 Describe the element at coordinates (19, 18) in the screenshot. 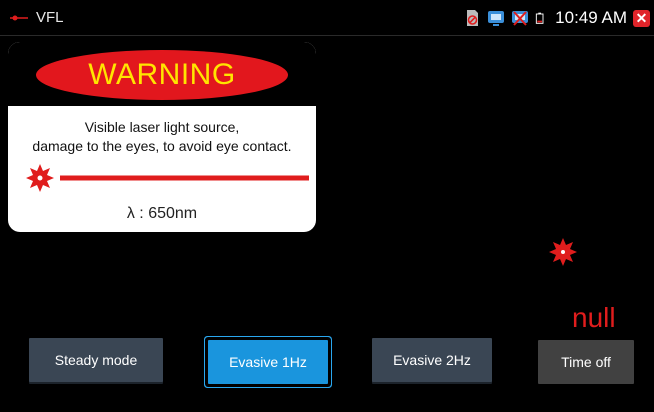

I see `vfl-app-icon` at that location.